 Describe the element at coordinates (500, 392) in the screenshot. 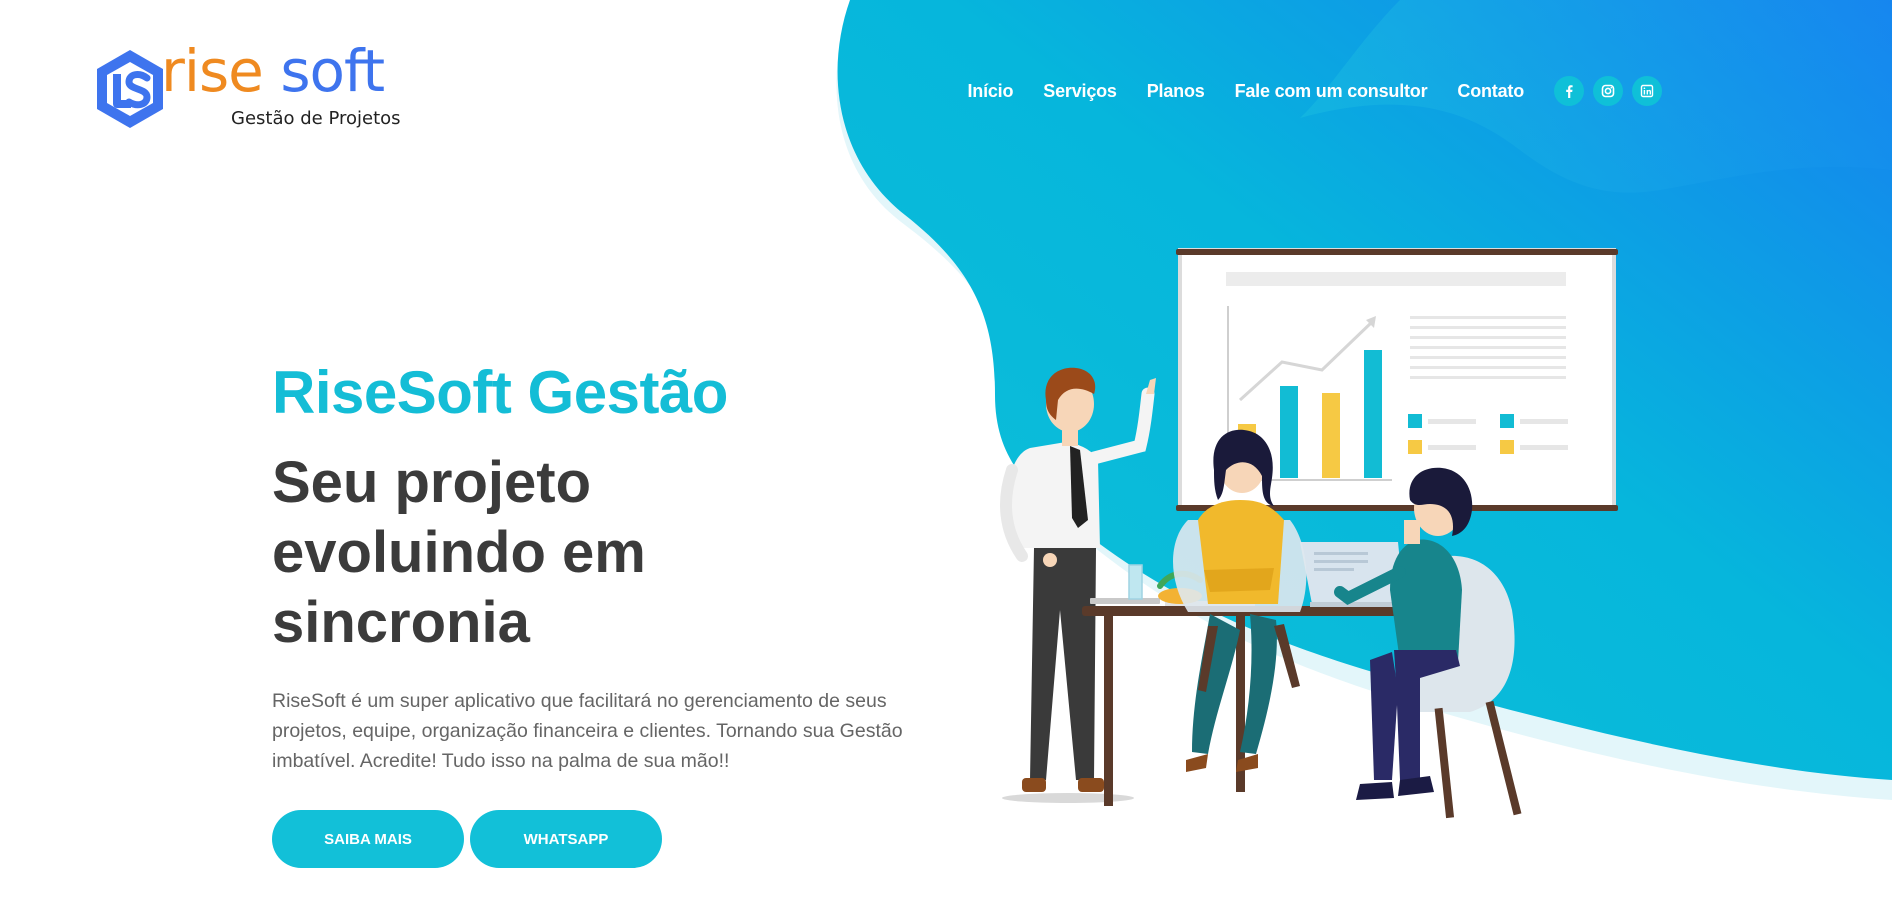

I see `hero-title: RiseSoft Gestão` at that location.